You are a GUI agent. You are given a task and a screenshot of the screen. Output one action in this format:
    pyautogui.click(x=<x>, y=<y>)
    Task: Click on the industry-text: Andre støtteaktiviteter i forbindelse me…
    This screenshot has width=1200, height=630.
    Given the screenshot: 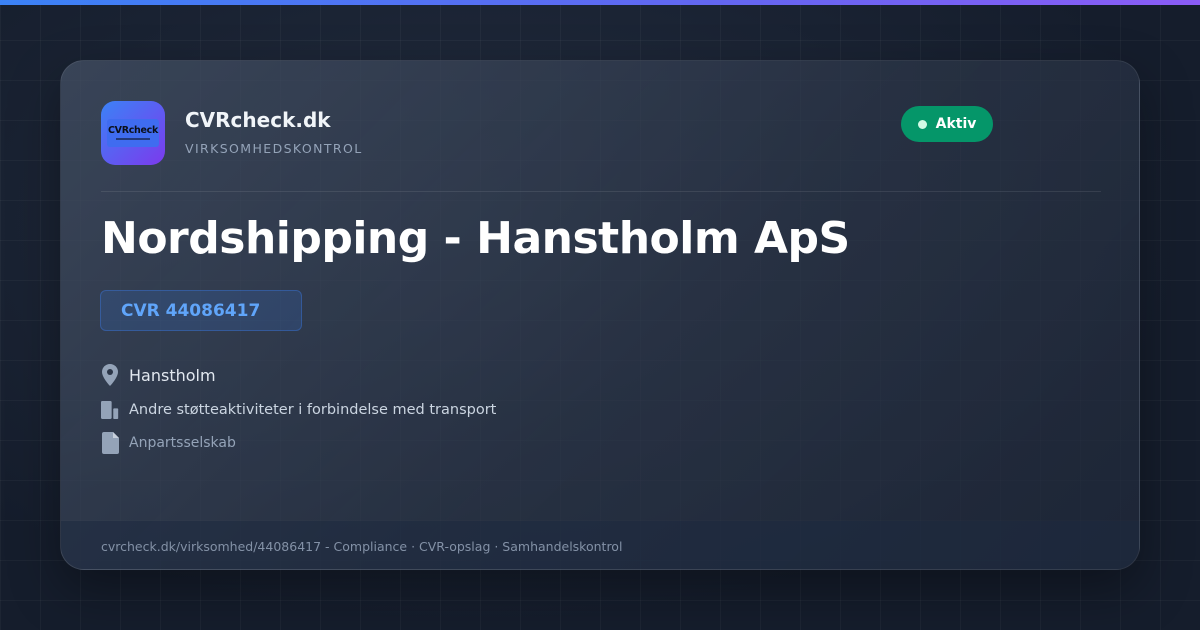 What is the action you would take?
    pyautogui.click(x=313, y=410)
    